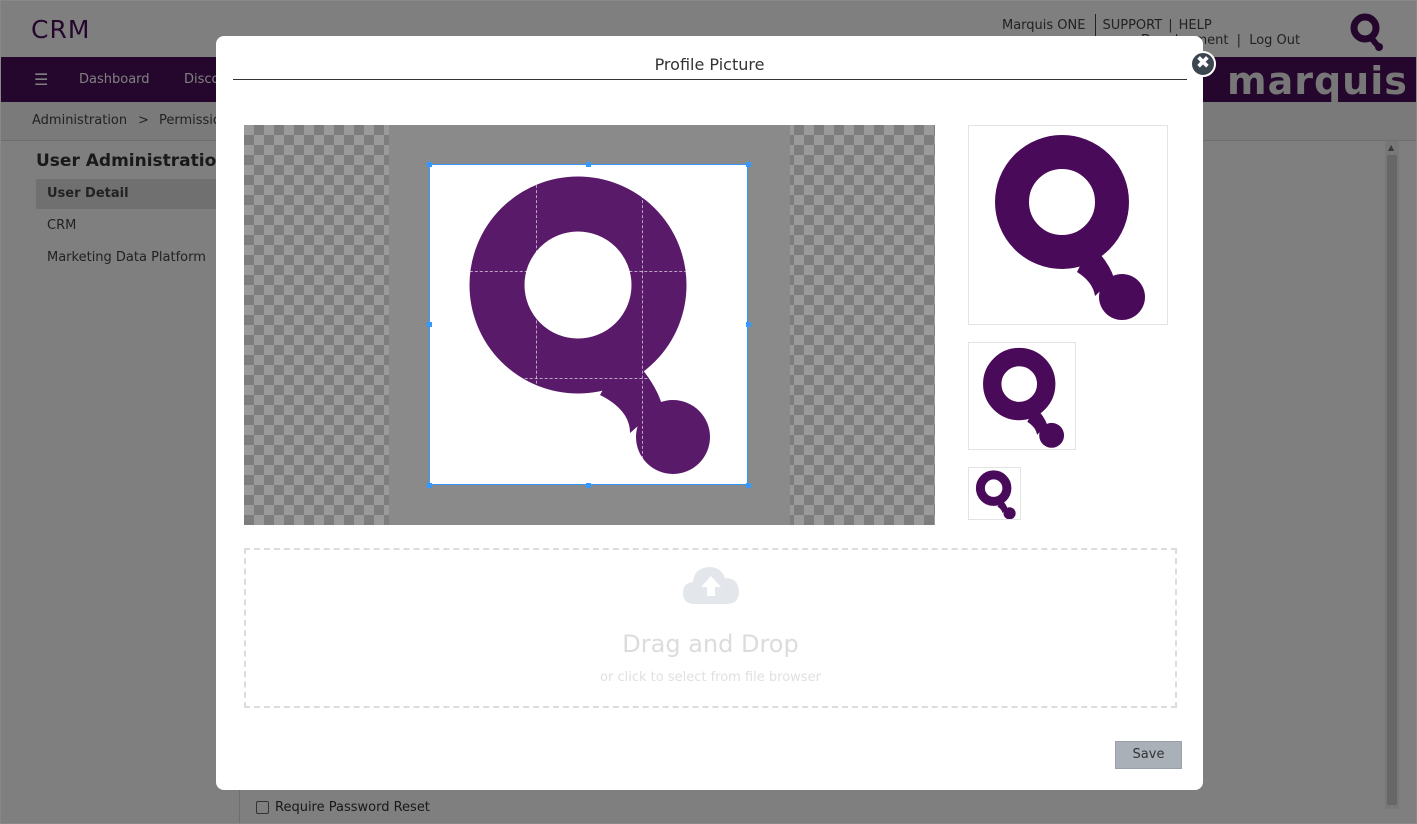 Image resolution: width=1417 pixels, height=824 pixels. I want to click on preview-large, so click(1068, 225).